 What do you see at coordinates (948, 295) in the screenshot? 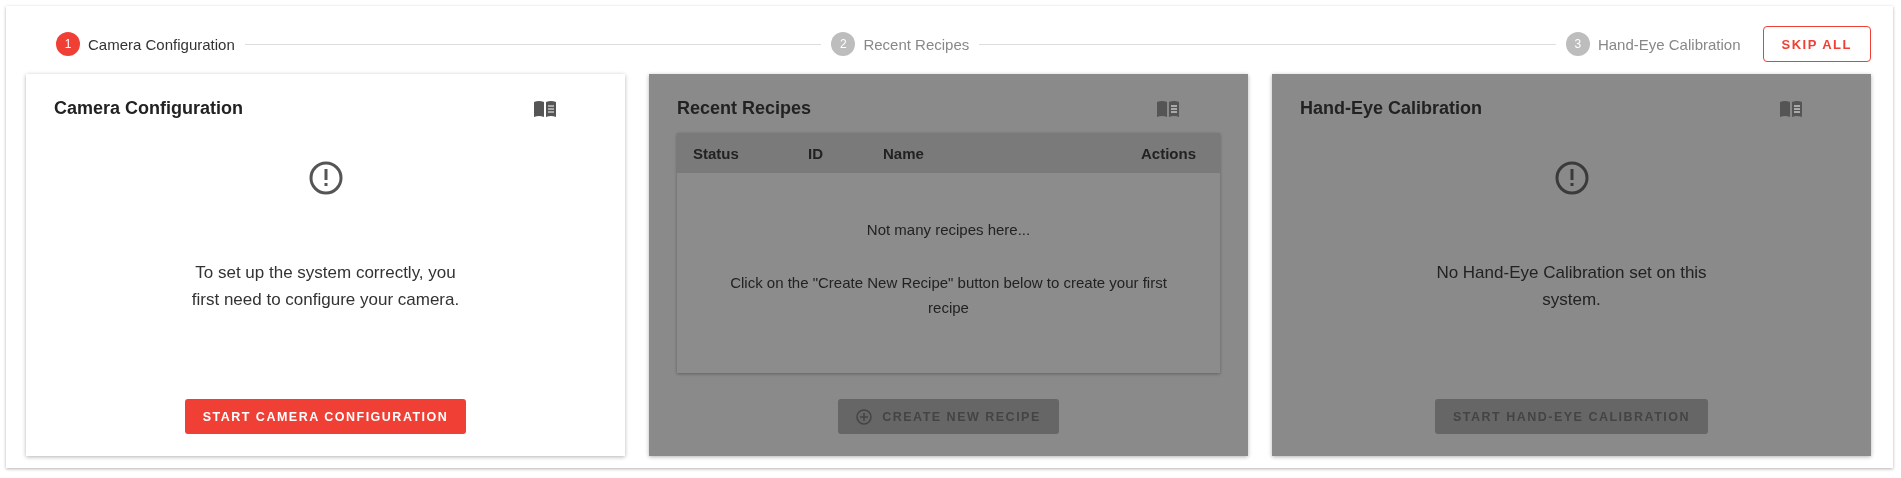
I see `empty-hint: Click on the "Create New Recipe" button below to create your first recipe` at bounding box center [948, 295].